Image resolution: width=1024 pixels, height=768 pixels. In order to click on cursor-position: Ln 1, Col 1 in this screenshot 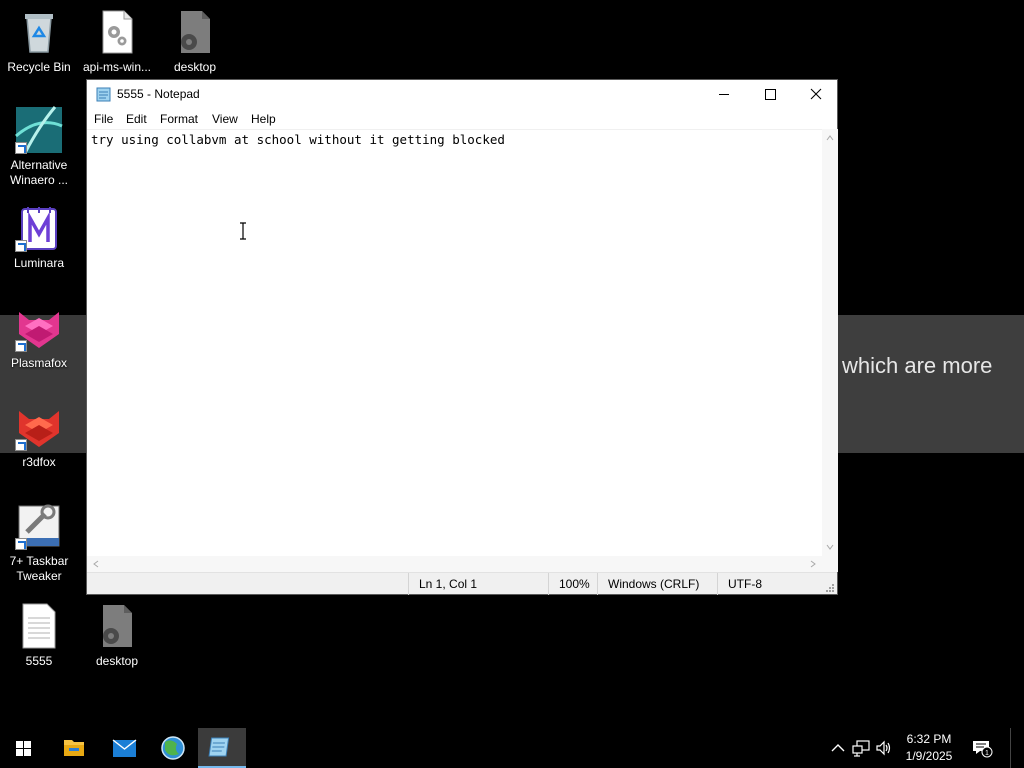, I will do `click(478, 584)`.